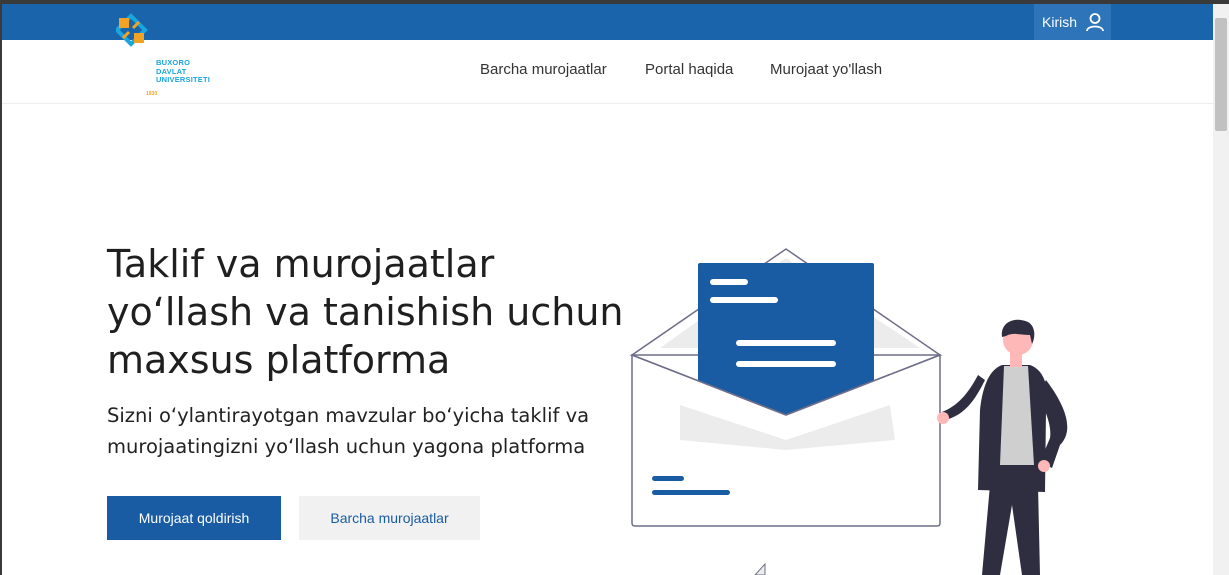  I want to click on user-icon, so click(1095, 22).